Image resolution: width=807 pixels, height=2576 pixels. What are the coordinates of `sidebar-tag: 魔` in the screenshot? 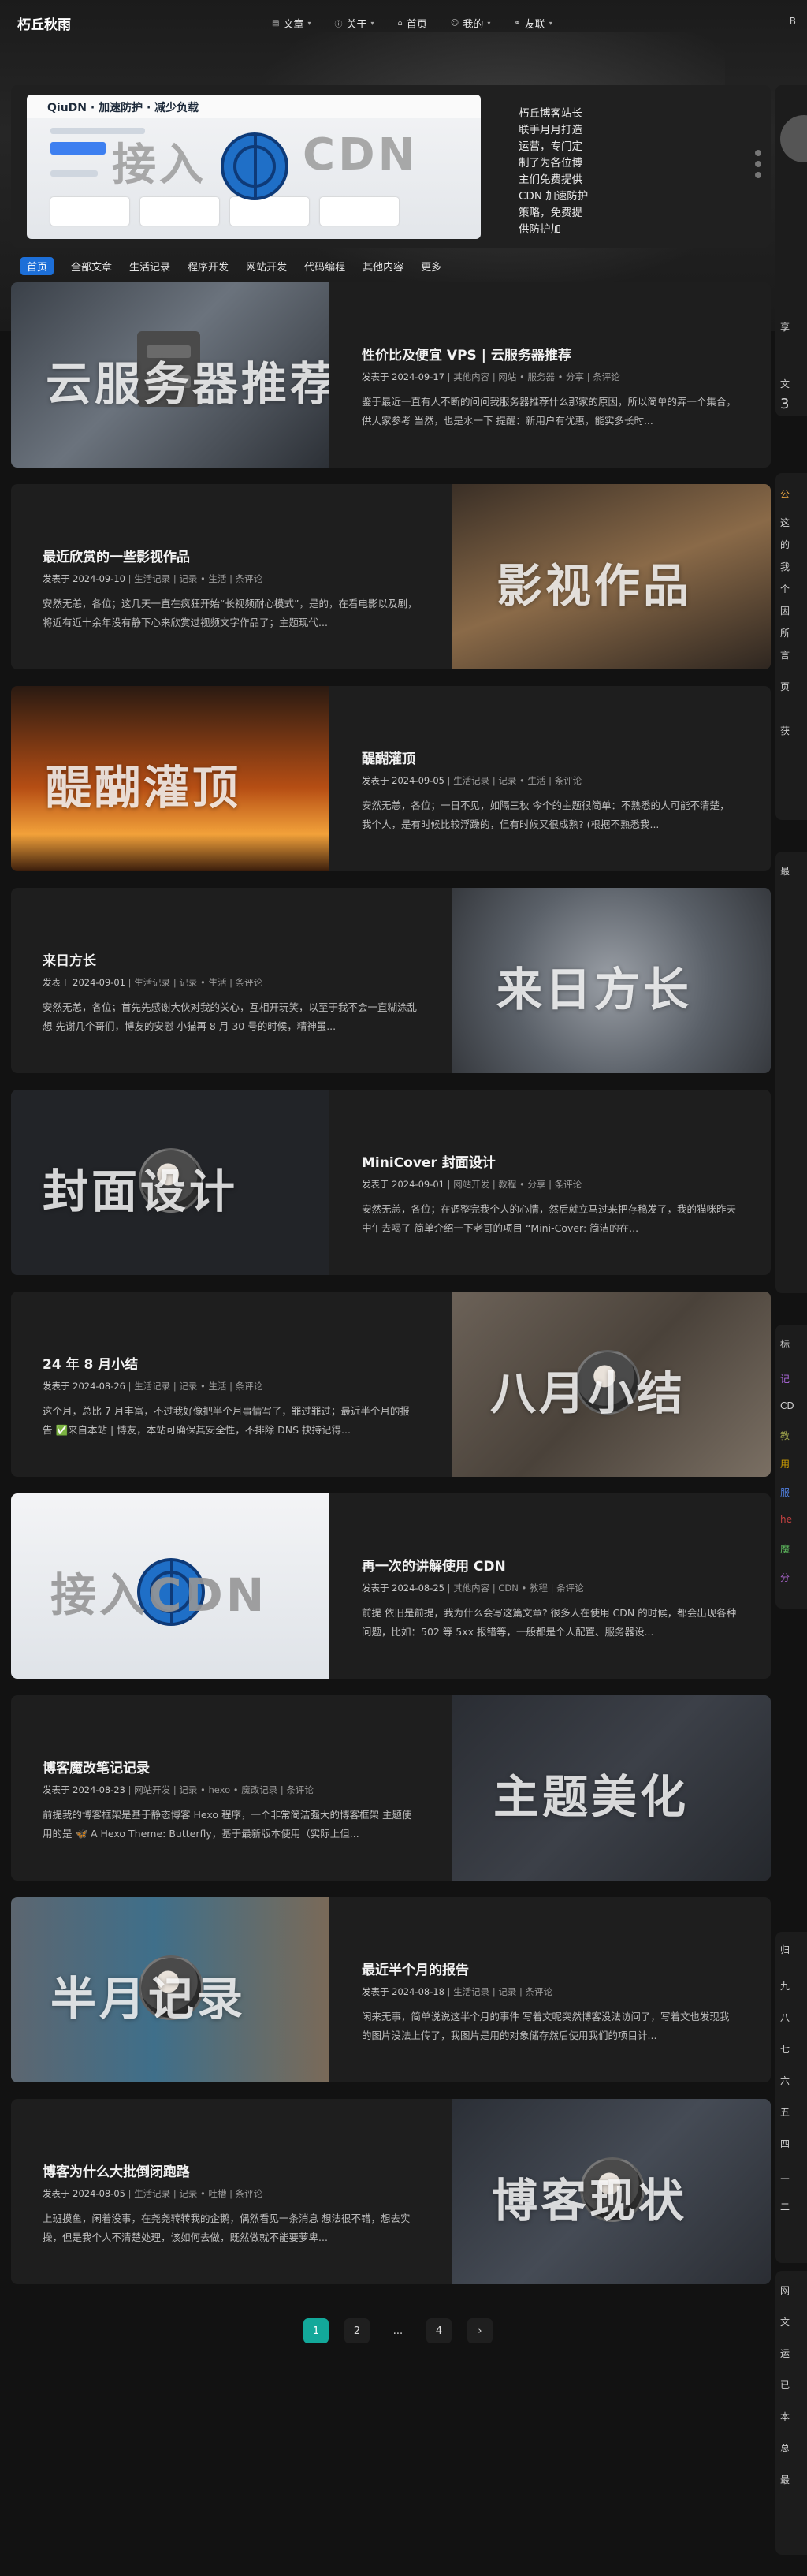 It's located at (785, 1549).